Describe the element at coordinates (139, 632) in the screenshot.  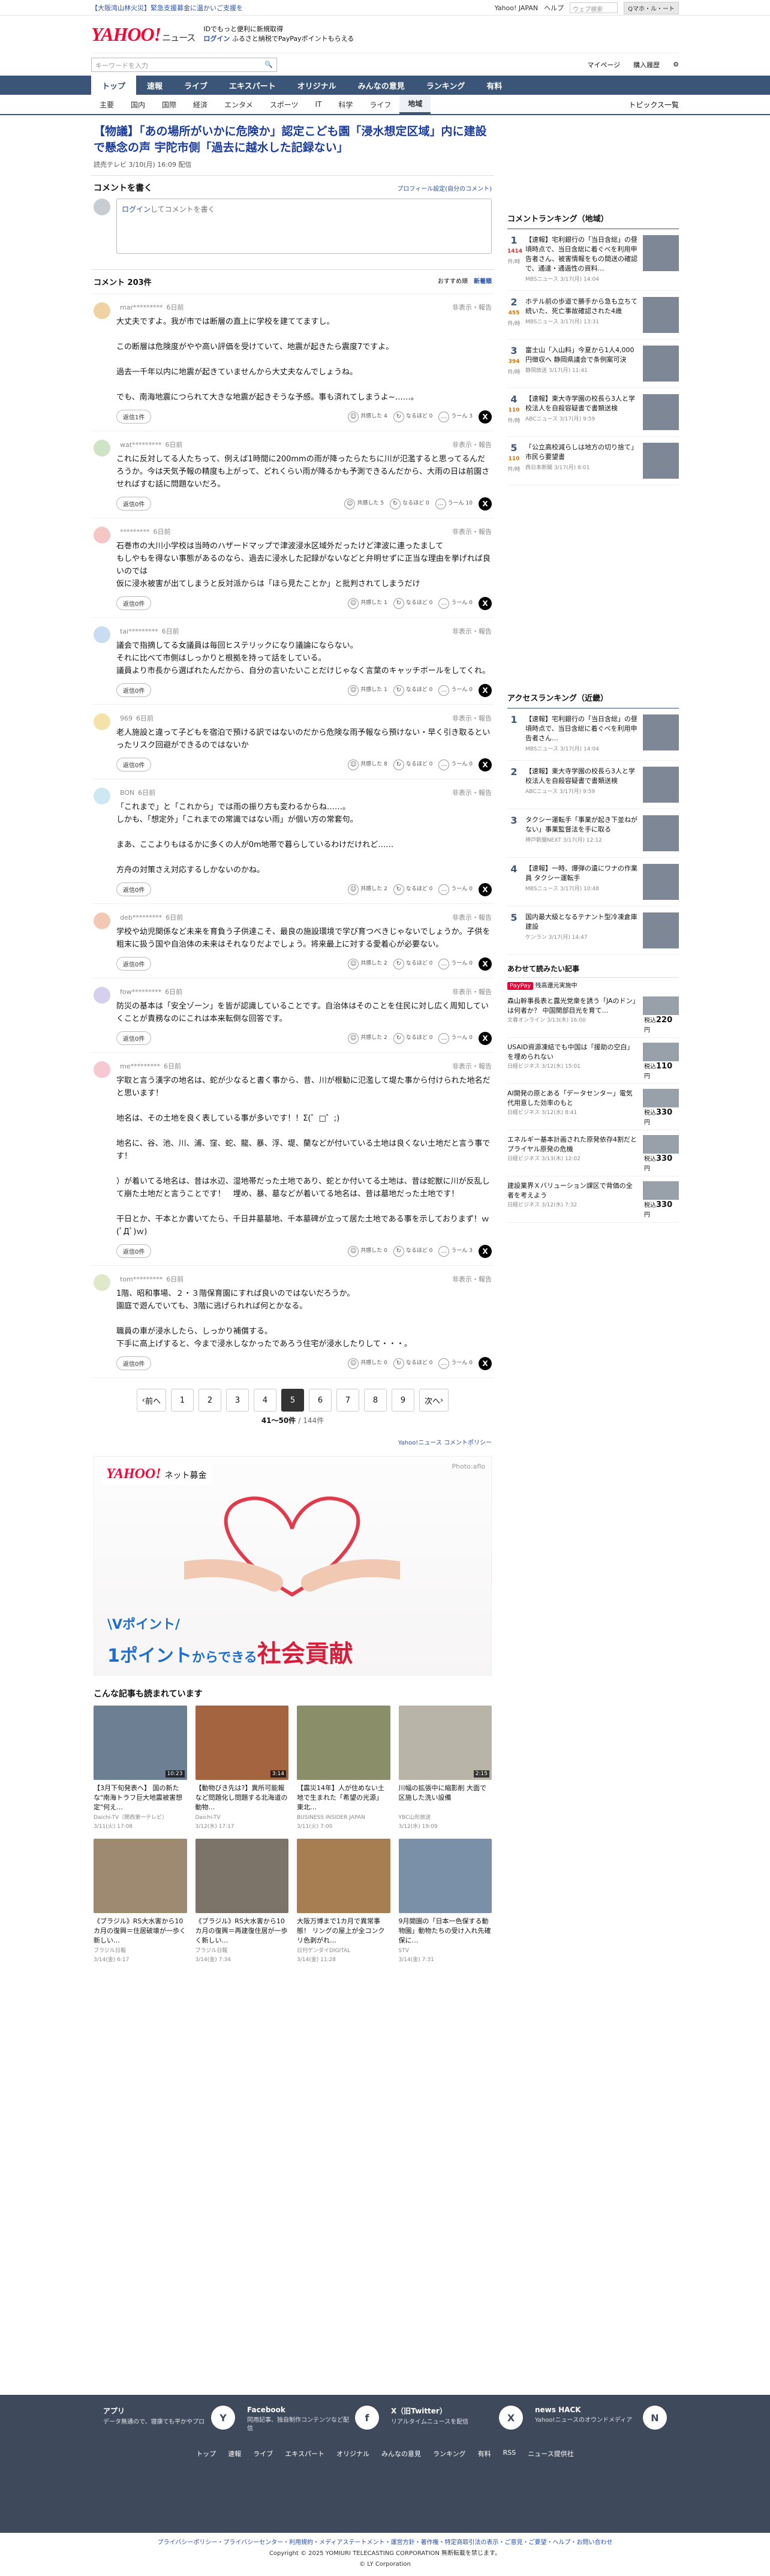
I see `commenter-name: tai*********` at that location.